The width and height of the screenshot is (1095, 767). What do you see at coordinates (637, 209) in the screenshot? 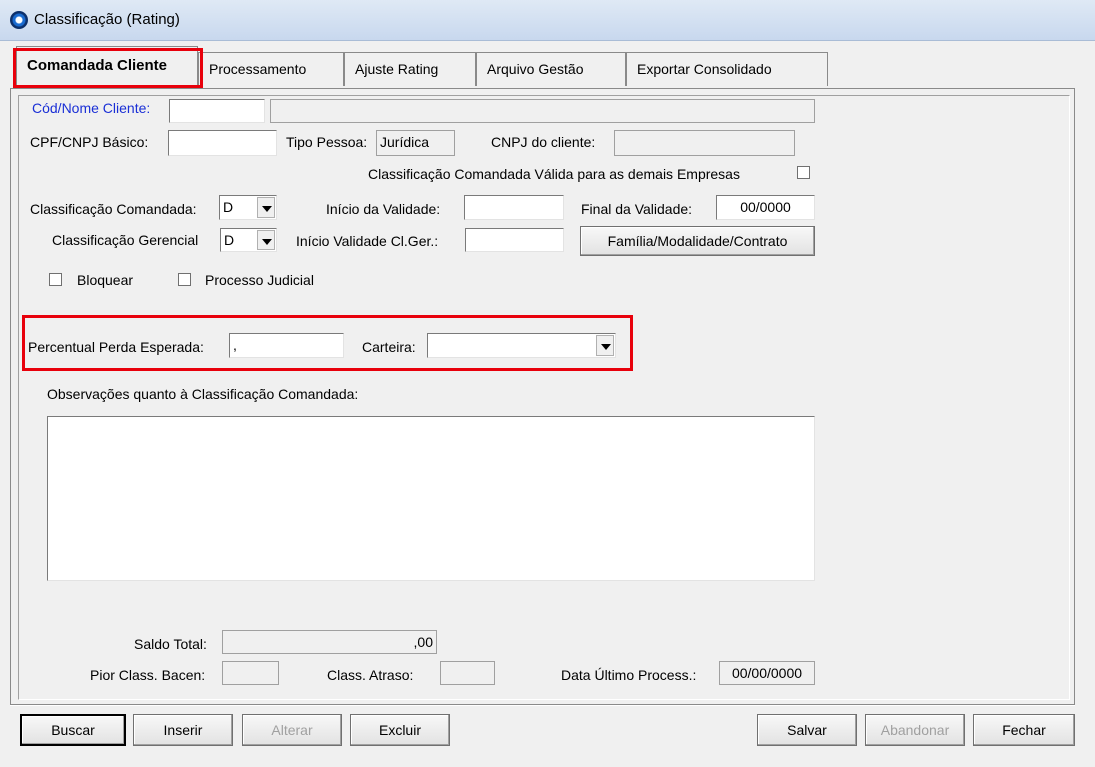
I see `final-validade-label: Final da Validade:` at bounding box center [637, 209].